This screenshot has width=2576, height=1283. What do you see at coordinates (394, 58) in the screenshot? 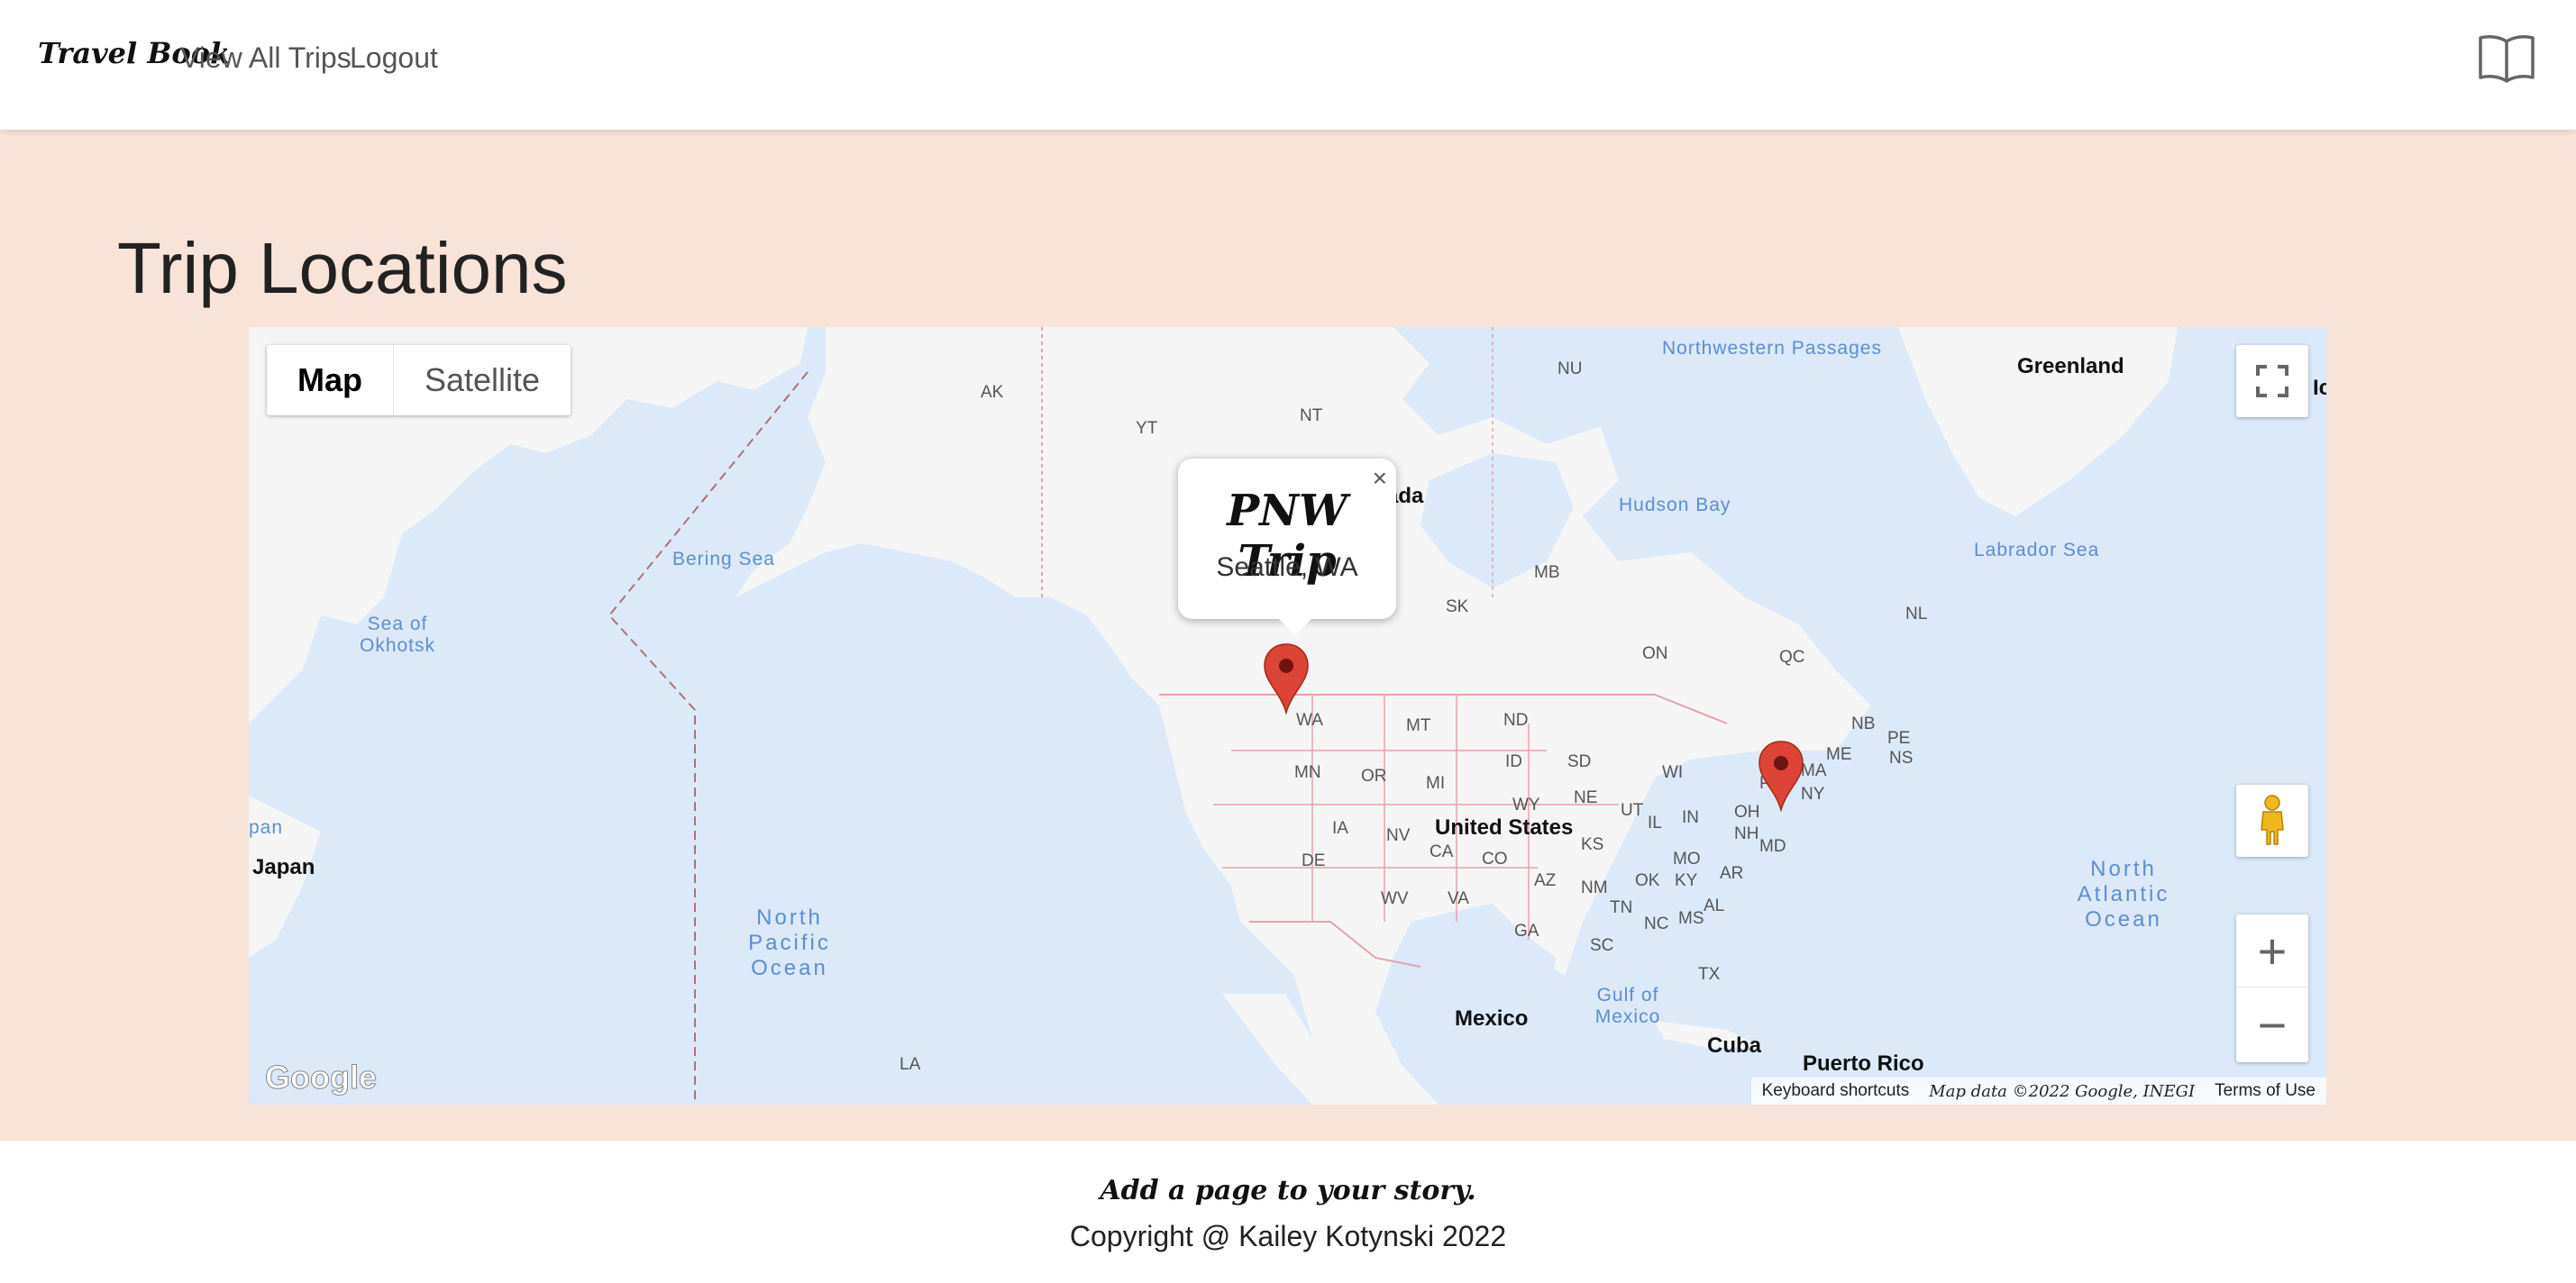
I see `nav-logout: Logout` at bounding box center [394, 58].